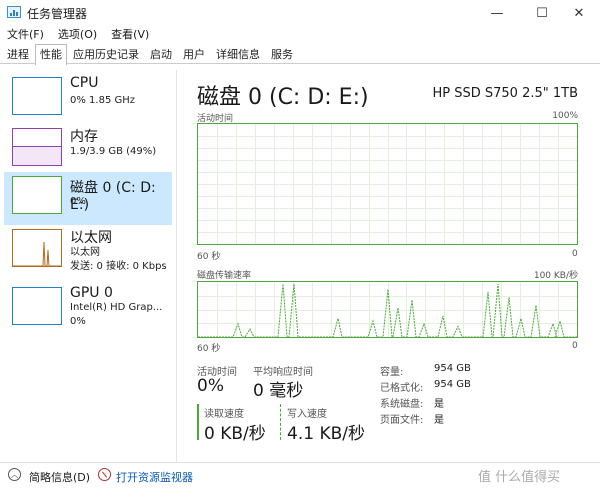 This screenshot has width=600, height=497. Describe the element at coordinates (198, 422) in the screenshot. I see `read-indicator` at that location.